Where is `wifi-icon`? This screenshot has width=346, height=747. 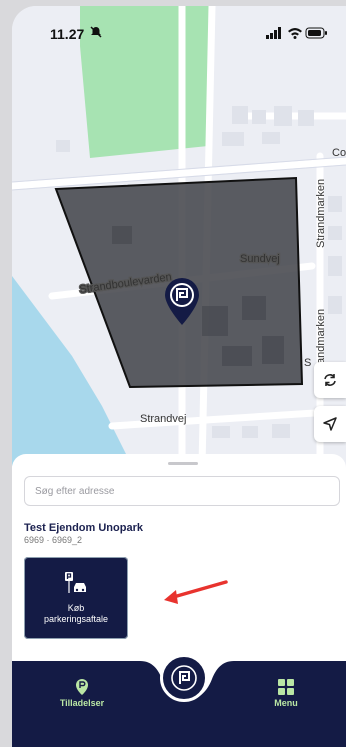
wifi-icon is located at coordinates (295, 33).